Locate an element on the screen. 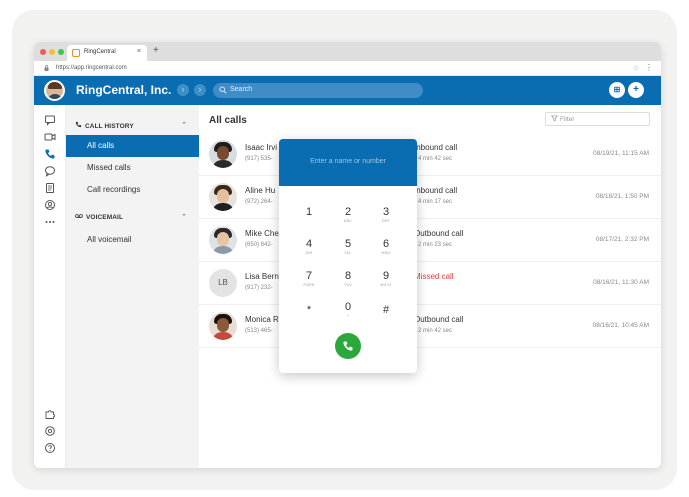 The image size is (689, 497). call-type: Outbound call is located at coordinates (439, 233).